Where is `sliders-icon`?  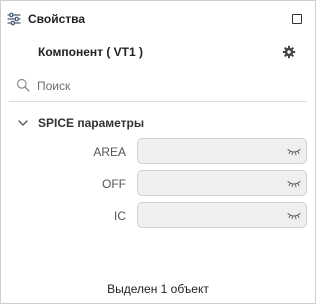
sliders-icon is located at coordinates (14, 19).